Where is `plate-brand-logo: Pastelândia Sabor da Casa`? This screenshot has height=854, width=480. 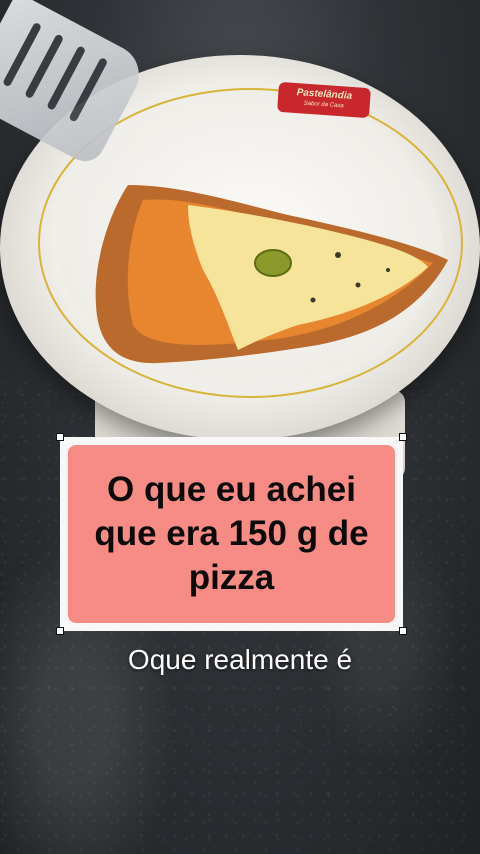 plate-brand-logo: Pastelândia Sabor da Casa is located at coordinates (324, 100).